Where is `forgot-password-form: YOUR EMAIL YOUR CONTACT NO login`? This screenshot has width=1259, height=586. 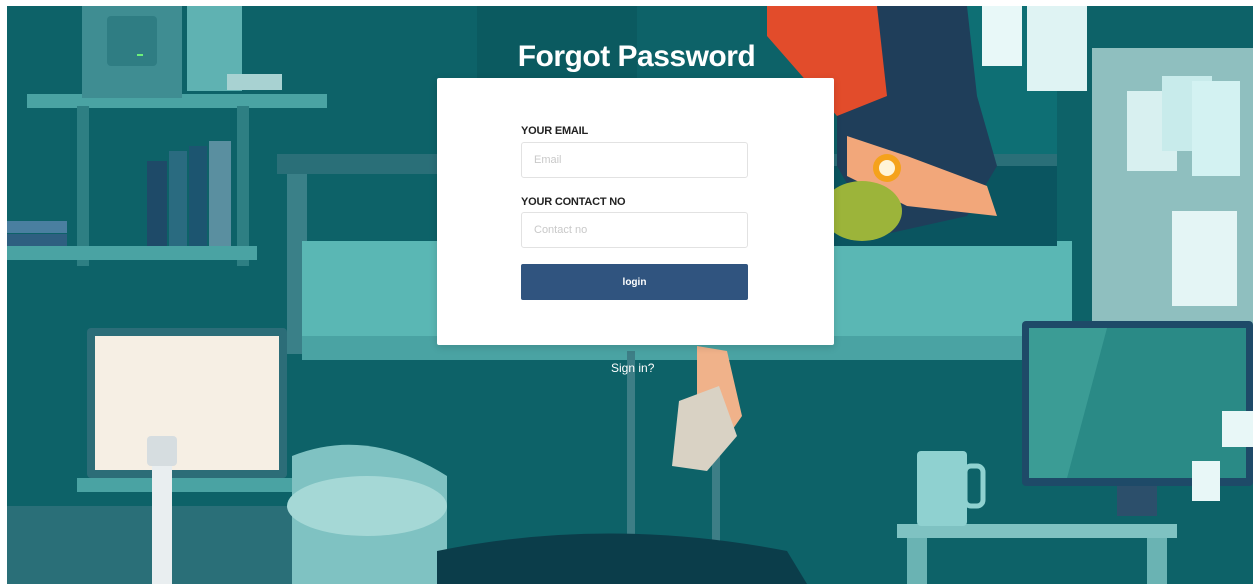 forgot-password-form: YOUR EMAIL YOUR CONTACT NO login is located at coordinates (635, 211).